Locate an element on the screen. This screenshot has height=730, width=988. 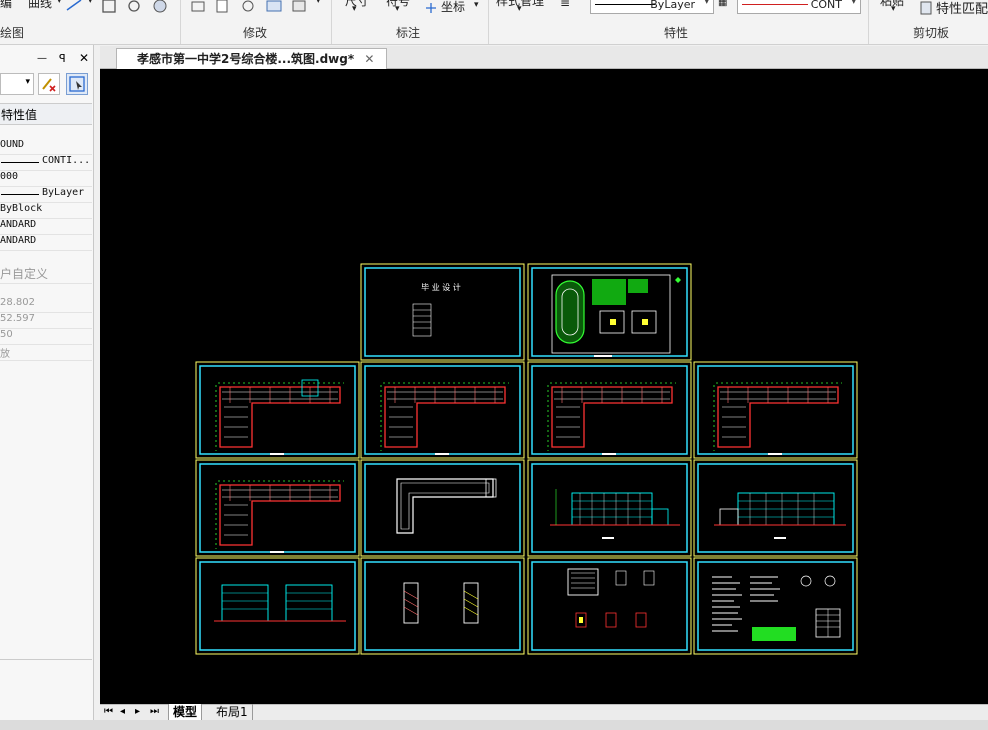
lineweight-icon: ≡ is located at coordinates (565, 5).